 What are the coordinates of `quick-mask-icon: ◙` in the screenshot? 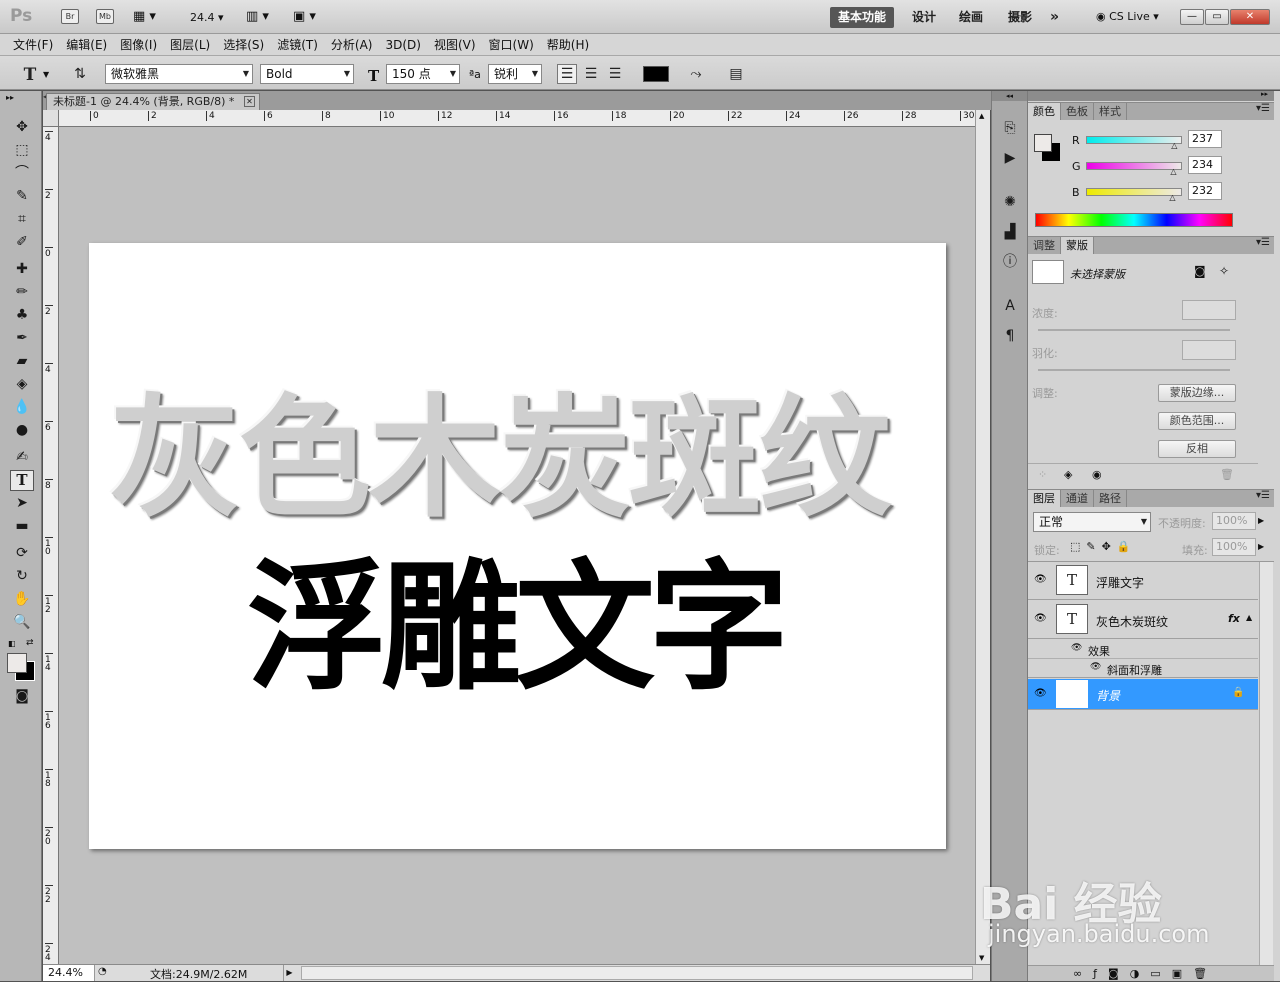 It's located at (22, 696).